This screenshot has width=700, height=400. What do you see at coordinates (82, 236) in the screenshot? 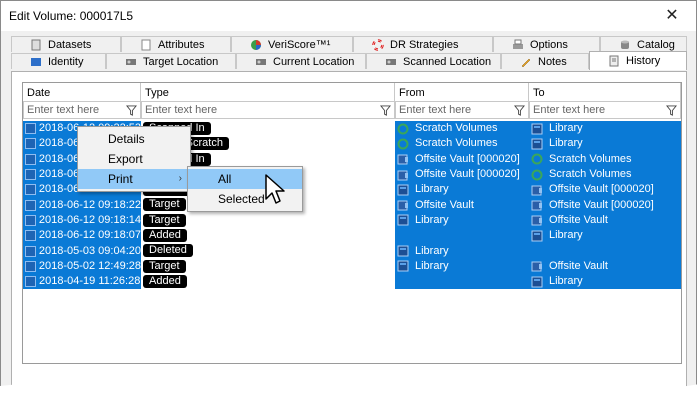
I see `table-row: 2018-06-12 09:18:07` at bounding box center [82, 236].